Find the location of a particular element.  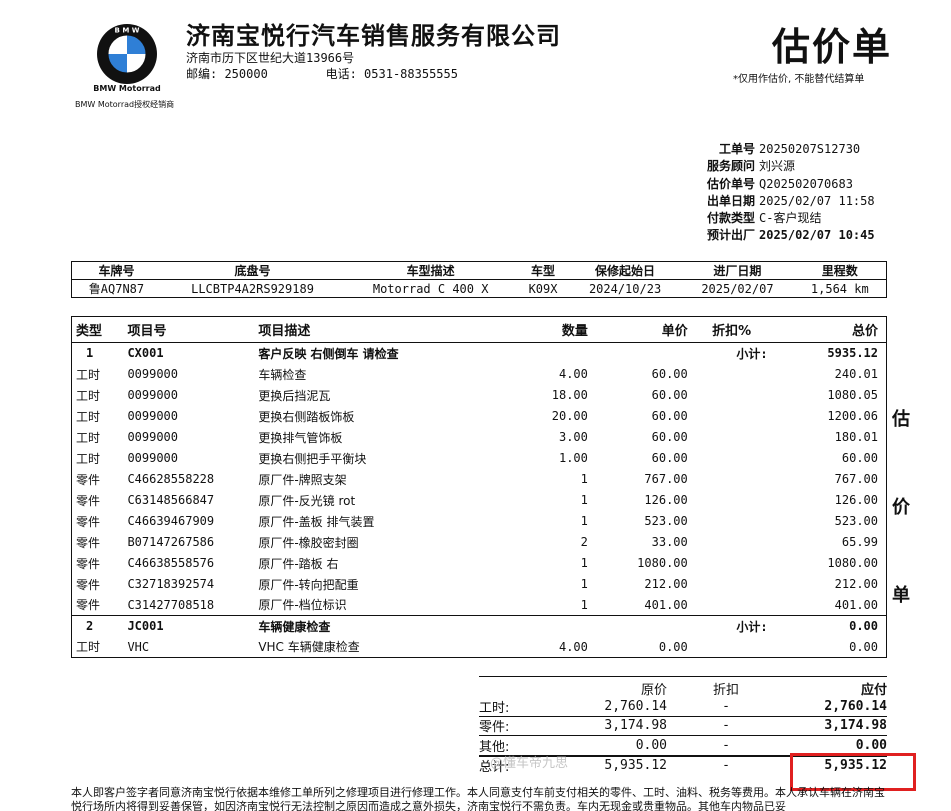

vehicle-value-cell: 1,564 km is located at coordinates (839, 288).